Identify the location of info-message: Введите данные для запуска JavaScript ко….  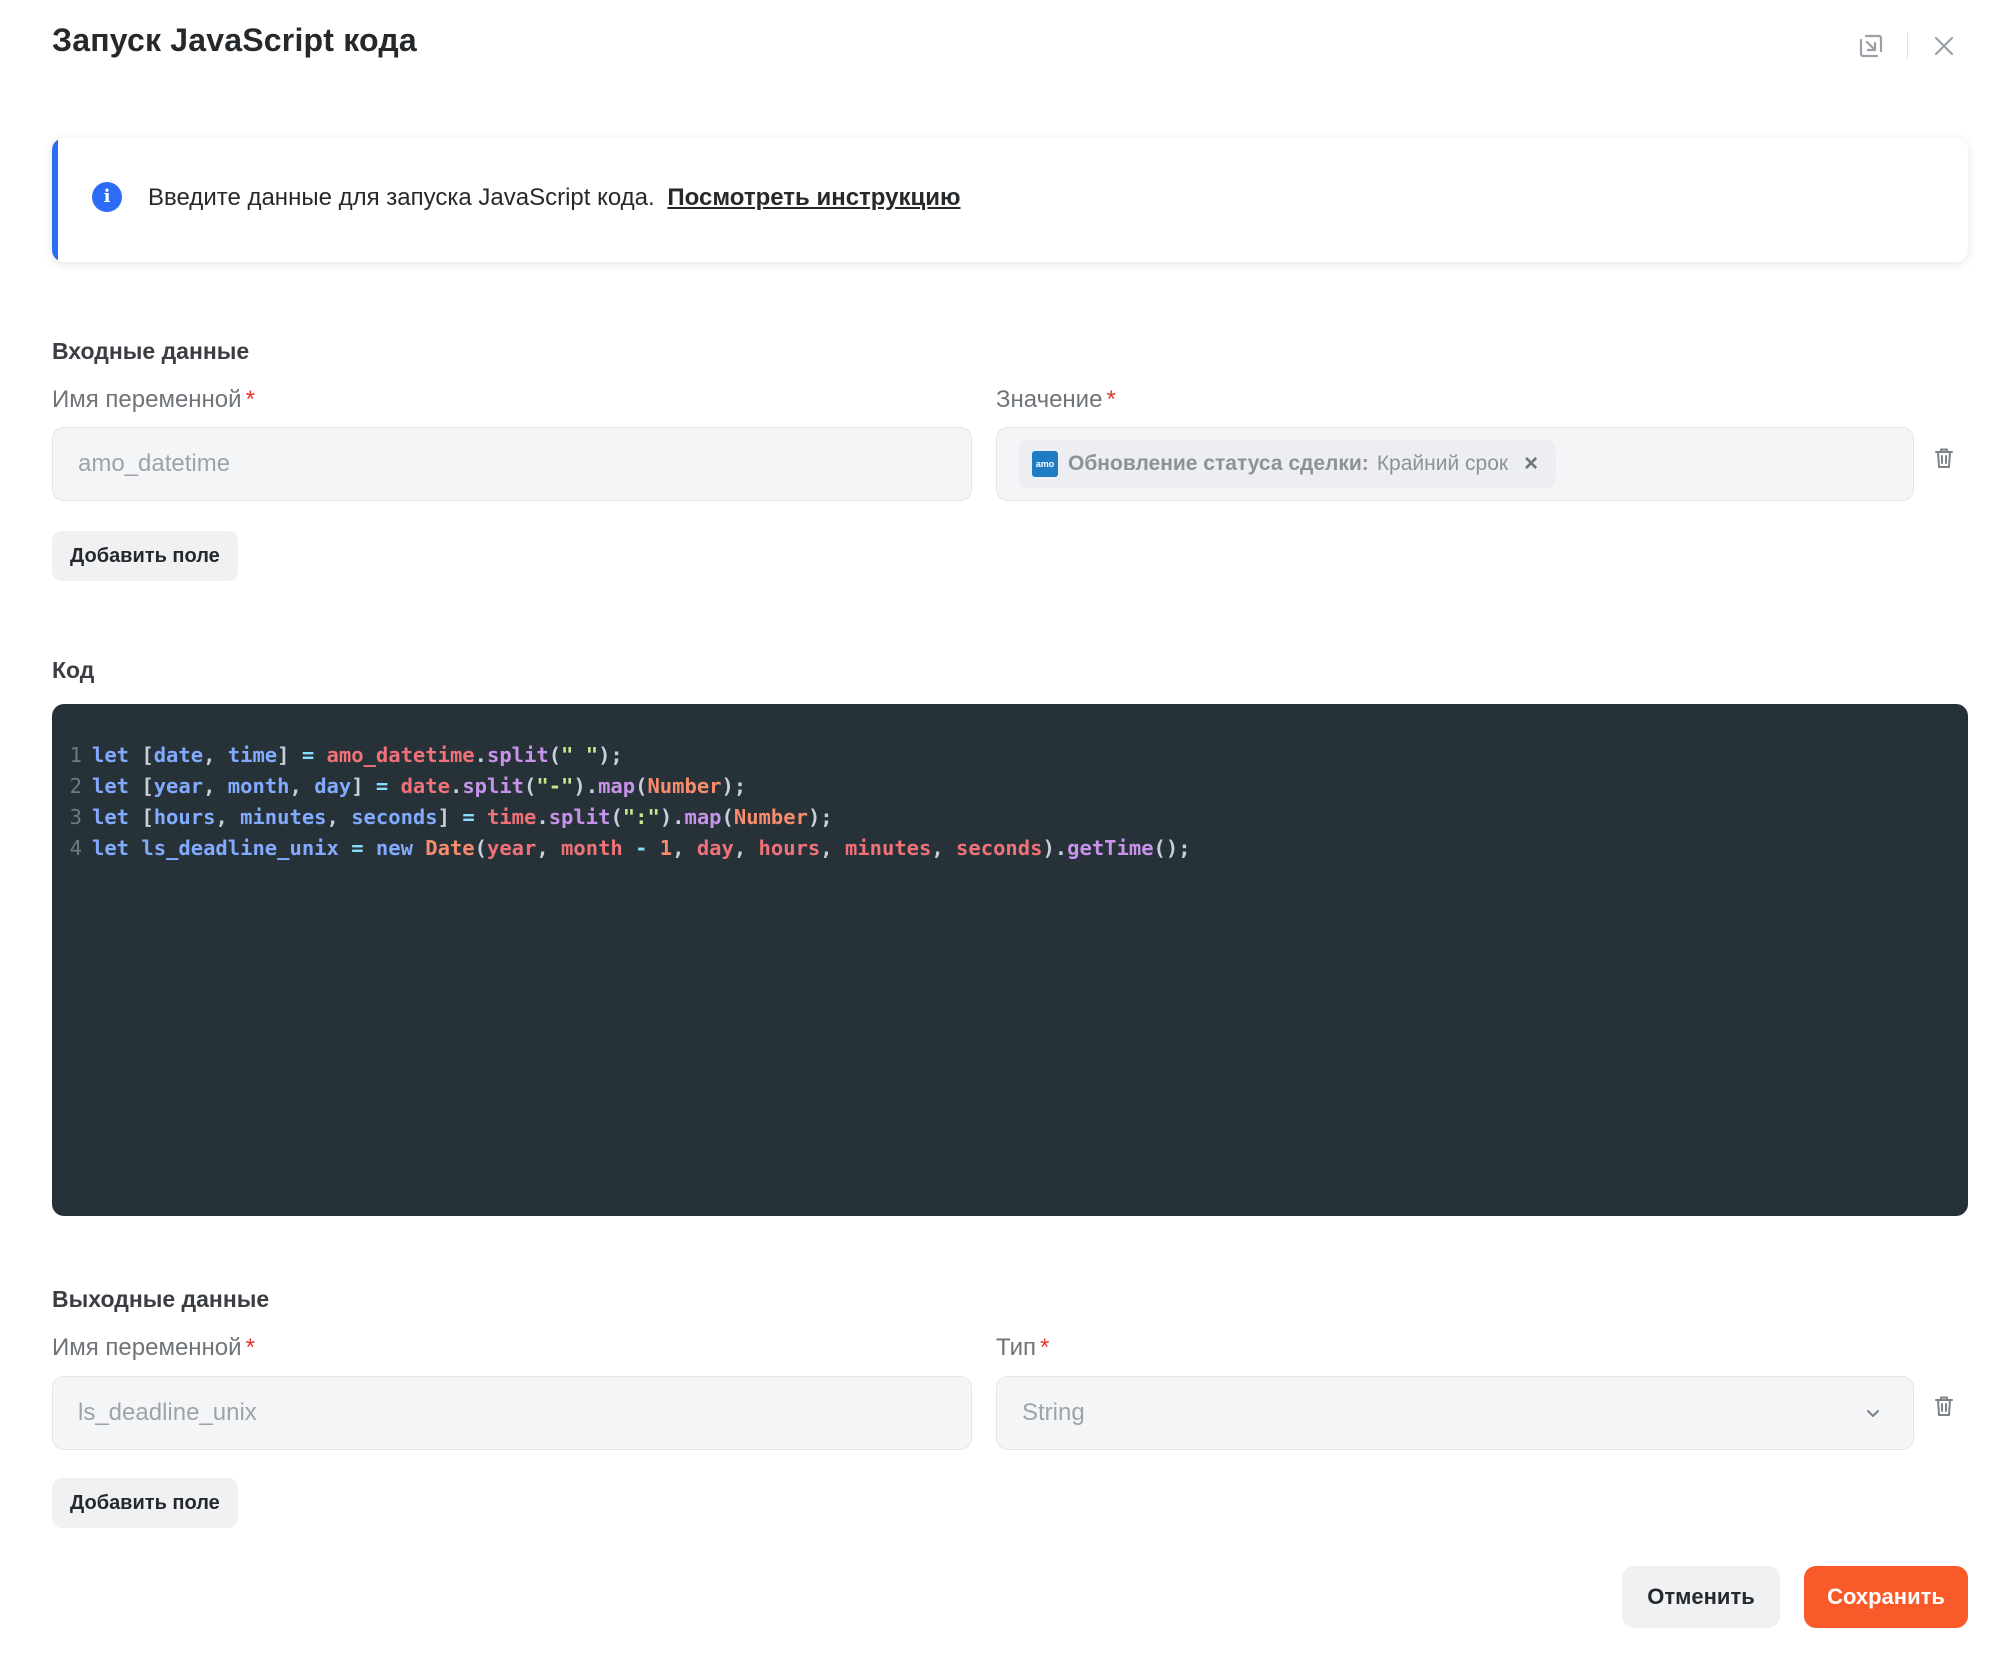
(554, 198).